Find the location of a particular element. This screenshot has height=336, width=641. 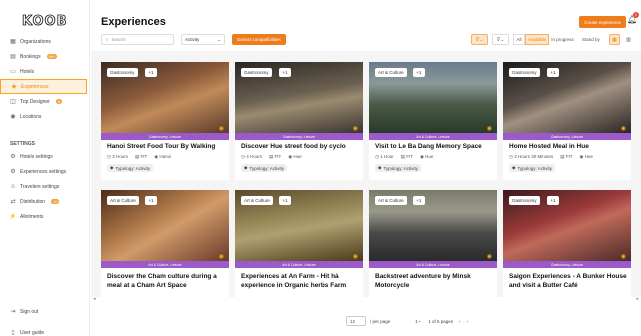

trip-designer-badge: 8 is located at coordinates (59, 101).